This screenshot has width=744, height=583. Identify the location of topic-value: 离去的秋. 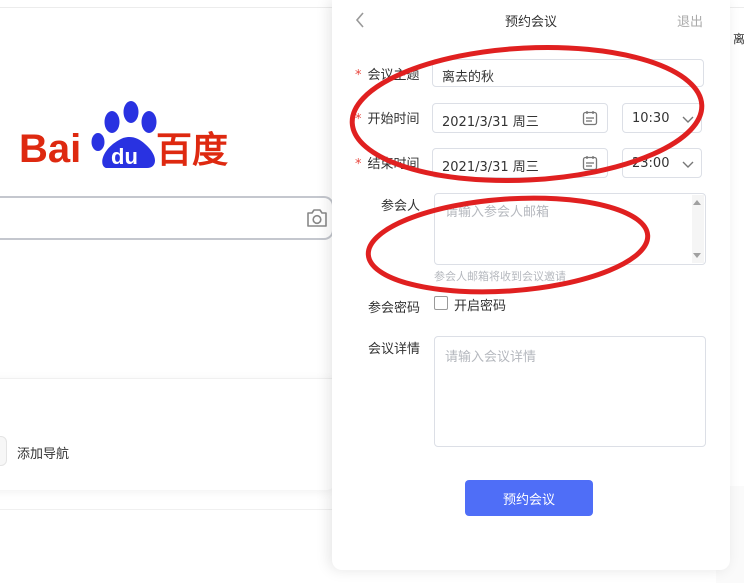
(468, 77).